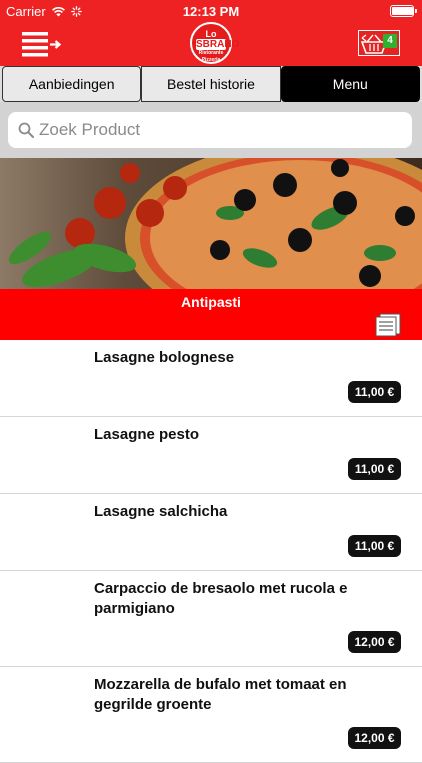  What do you see at coordinates (211, 314) in the screenshot?
I see `category-header: Antipasti` at bounding box center [211, 314].